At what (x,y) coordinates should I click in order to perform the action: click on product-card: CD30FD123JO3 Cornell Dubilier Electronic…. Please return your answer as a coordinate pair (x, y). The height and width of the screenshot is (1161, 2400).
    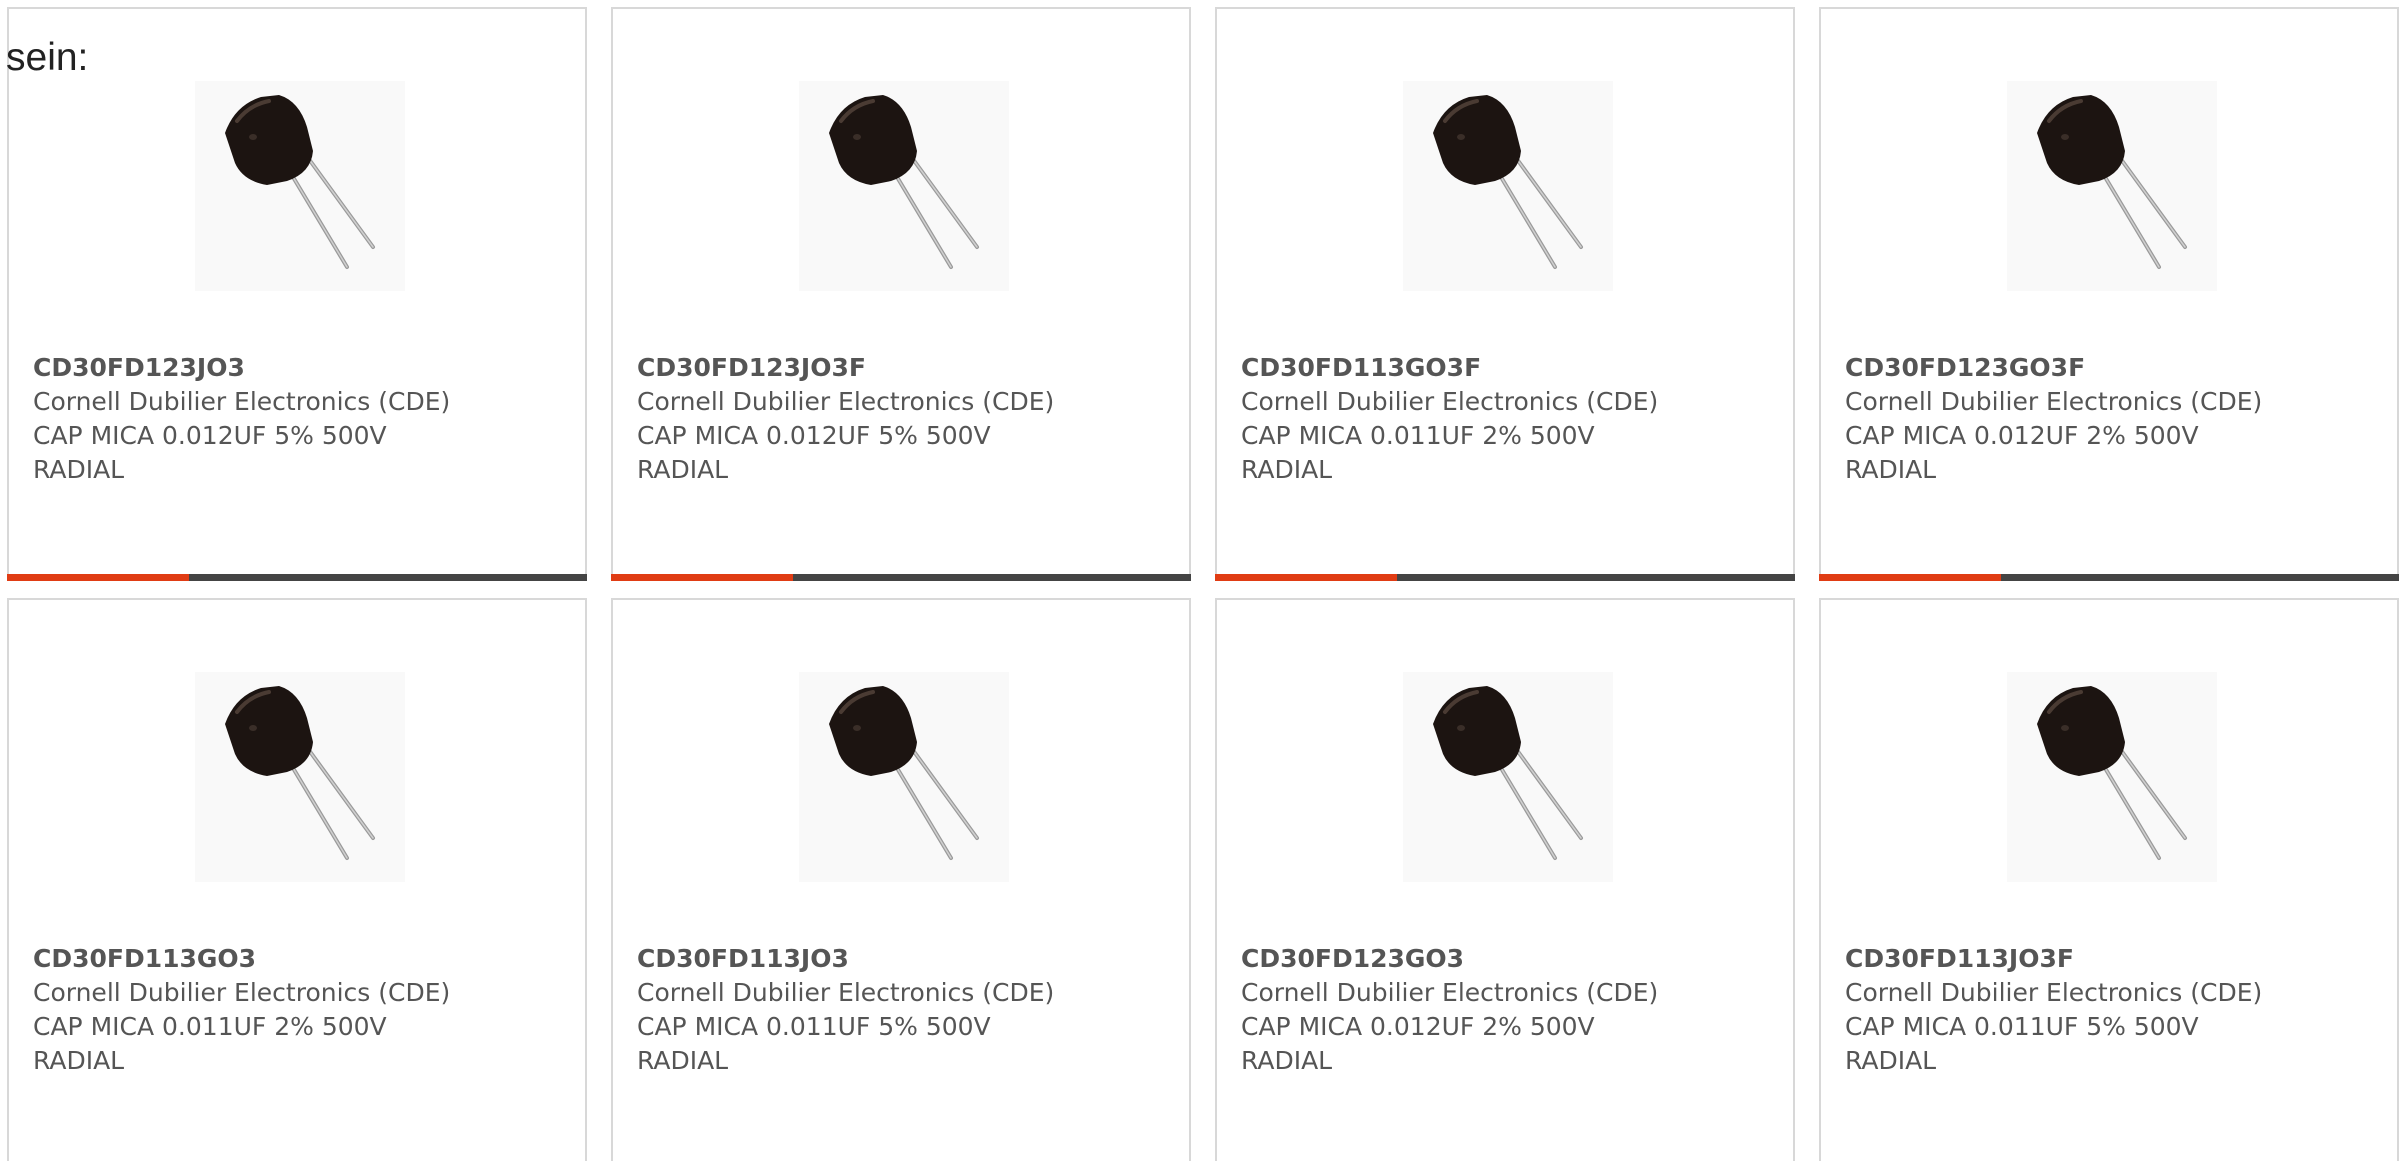
    Looking at the image, I should click on (297, 294).